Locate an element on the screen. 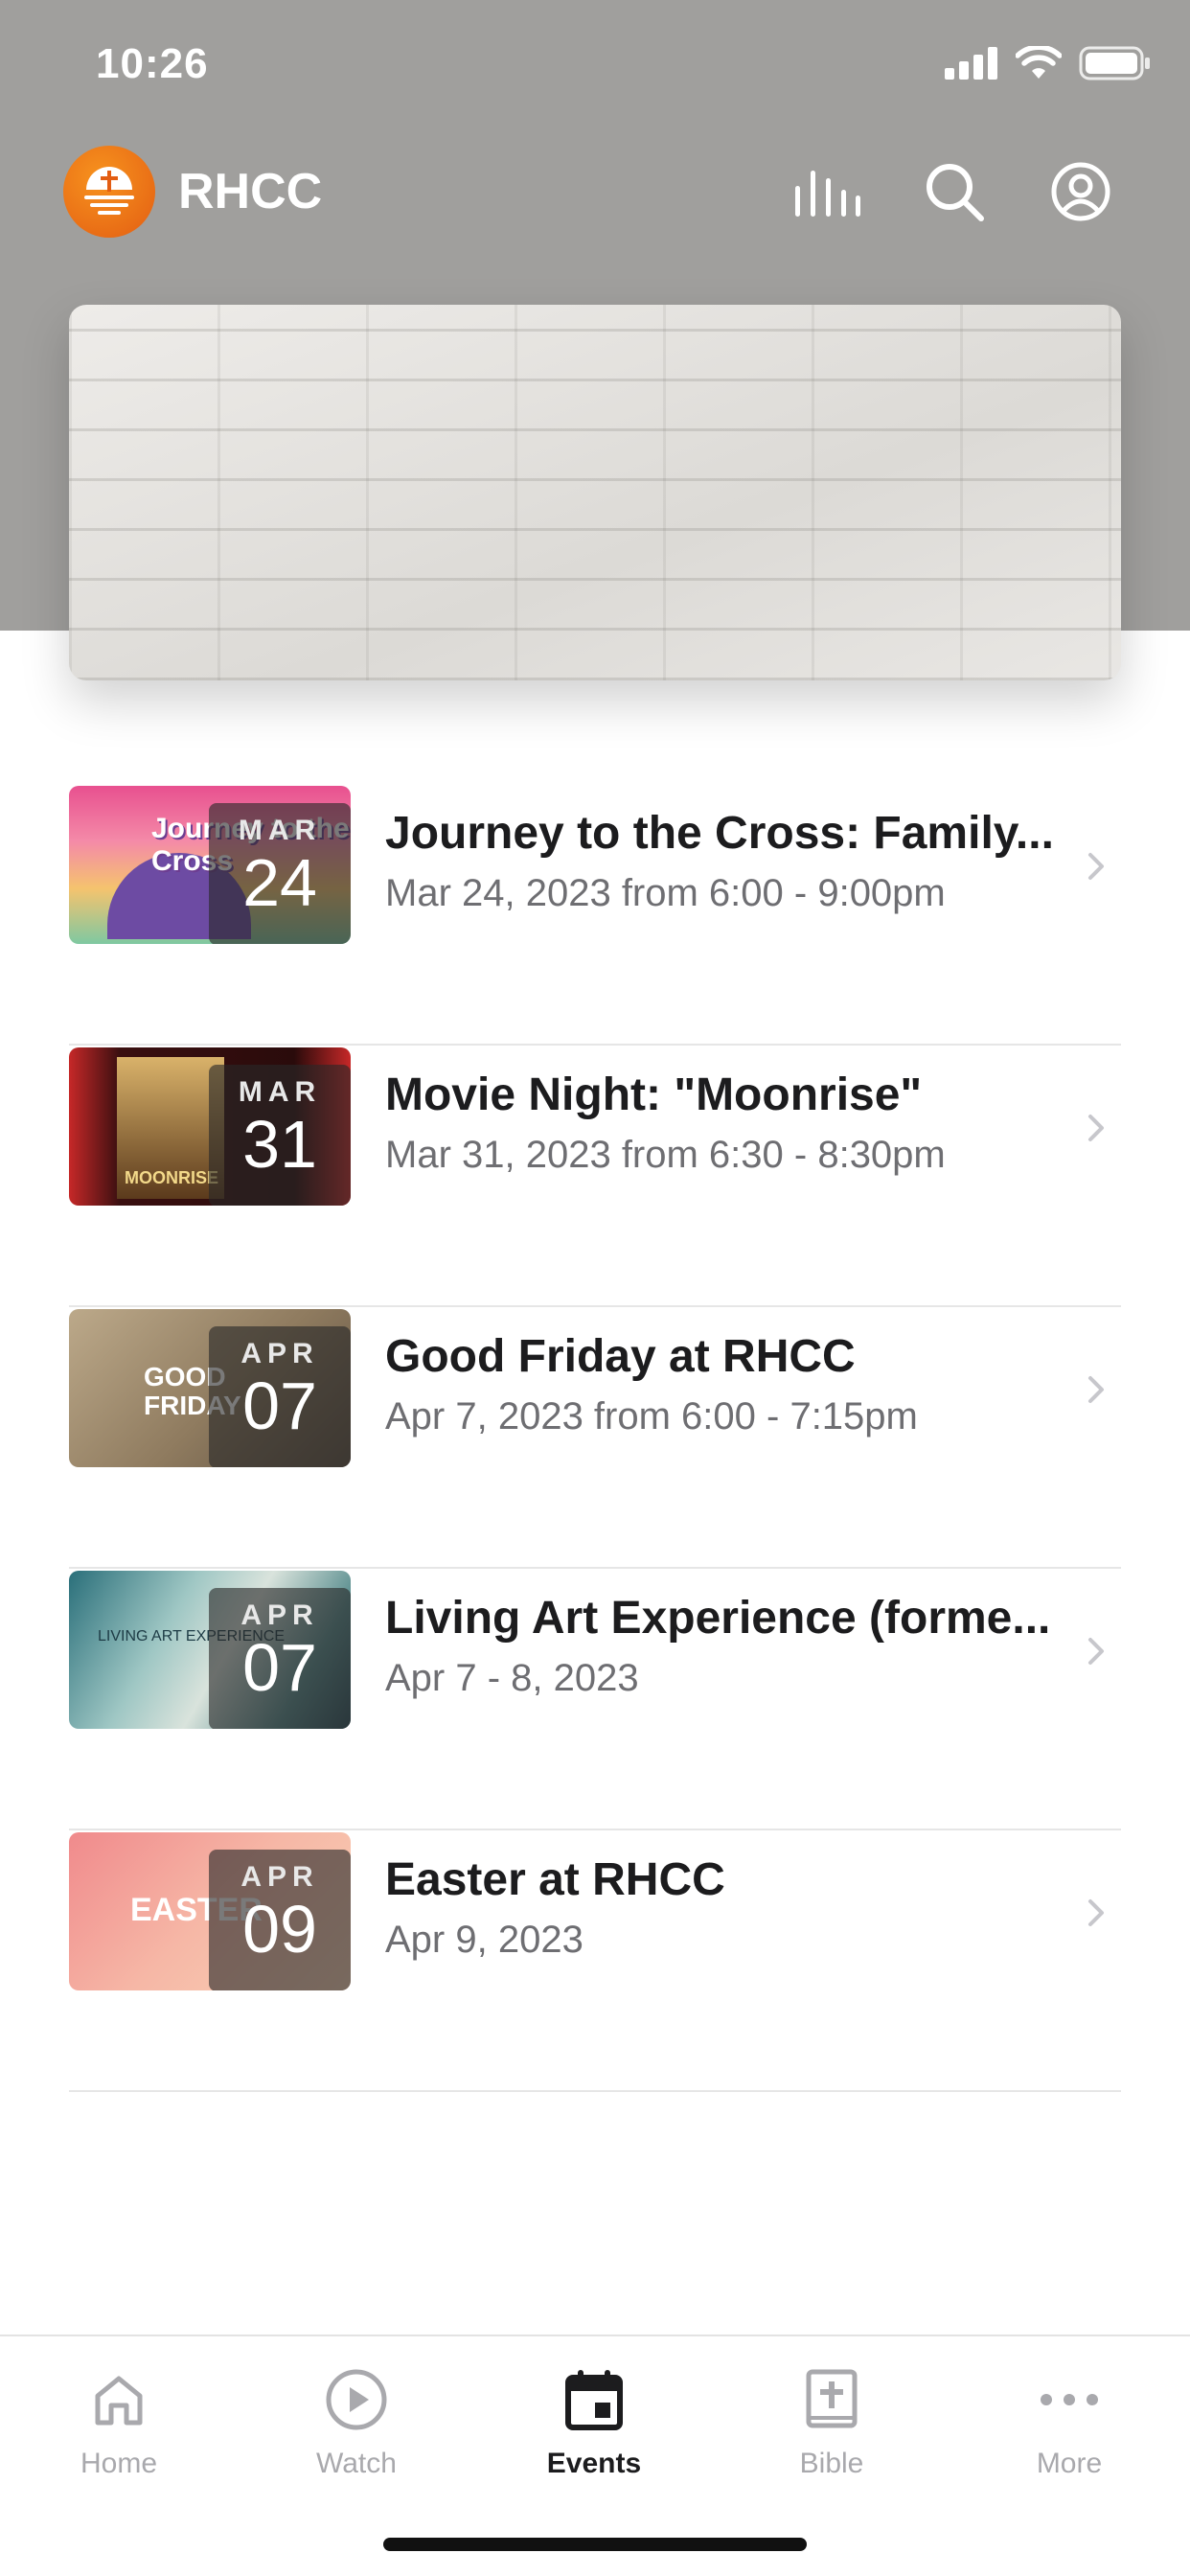 The width and height of the screenshot is (1190, 2576). search-icon is located at coordinates (956, 193).